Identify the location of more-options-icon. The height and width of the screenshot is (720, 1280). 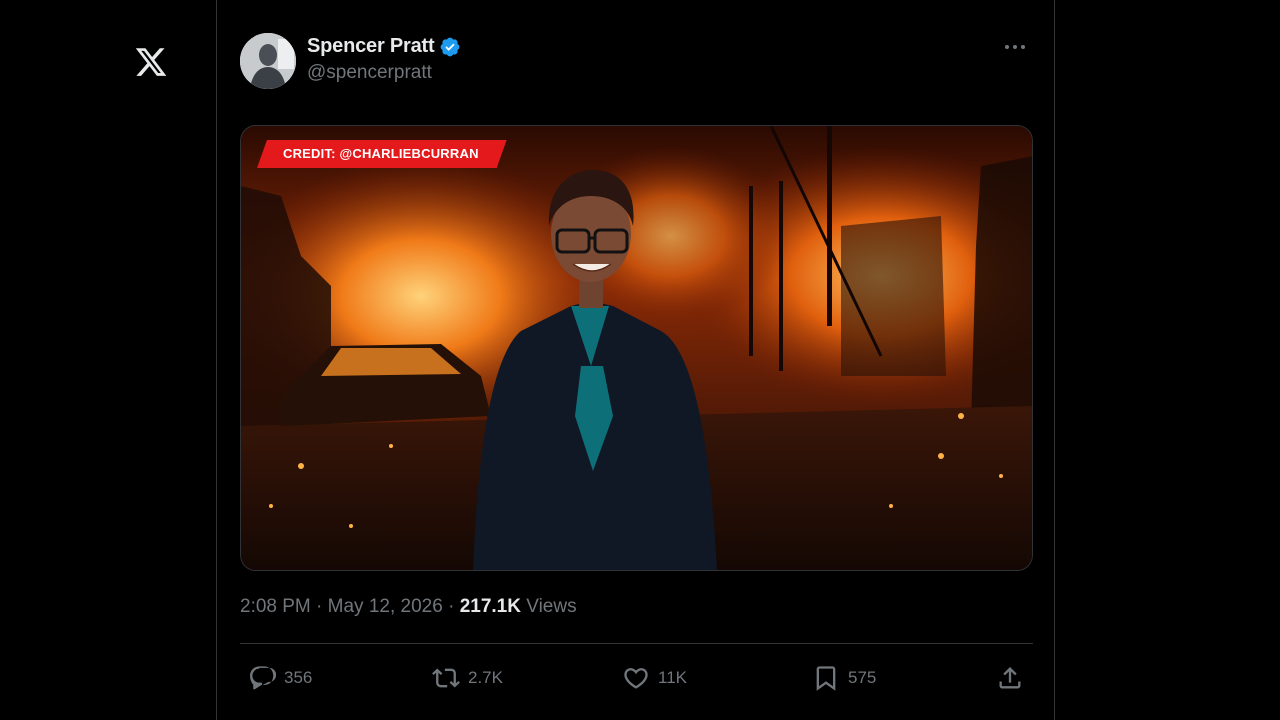
(1015, 47).